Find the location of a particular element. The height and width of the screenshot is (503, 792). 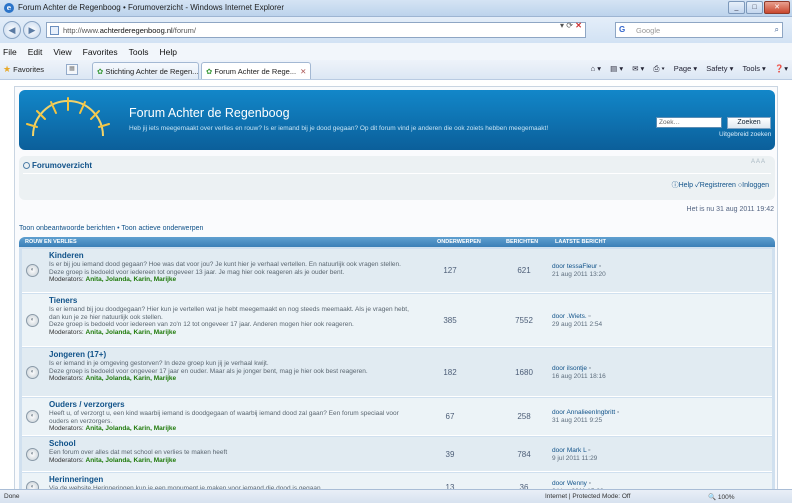

breadcrumb: Forumoverzicht is located at coordinates (57, 165).